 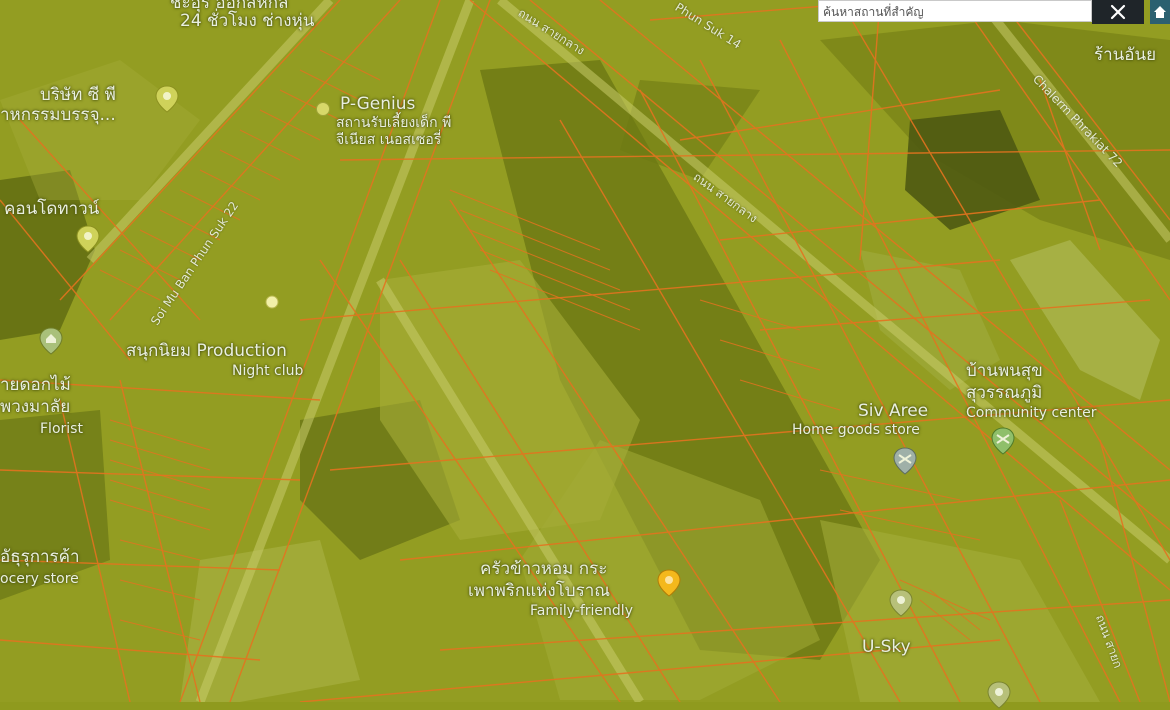 I want to click on place-label: ร้านอันย, so click(x=1125, y=55).